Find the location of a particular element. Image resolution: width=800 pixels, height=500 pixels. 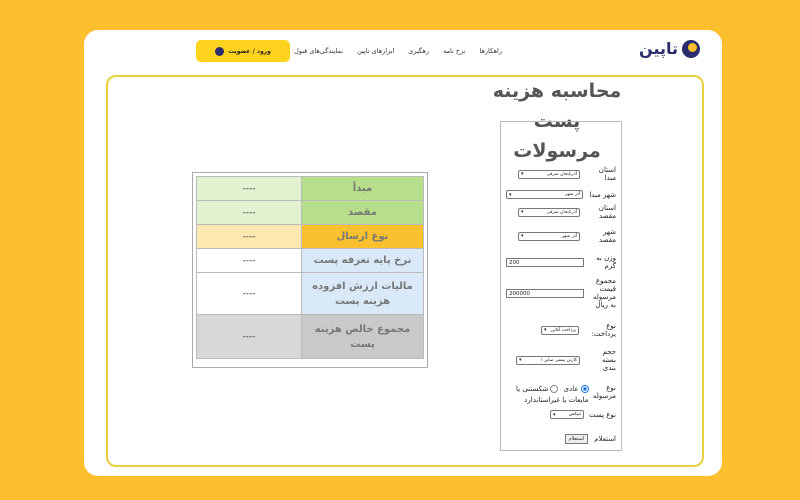

result-label: نوع ارسال is located at coordinates (362, 236).